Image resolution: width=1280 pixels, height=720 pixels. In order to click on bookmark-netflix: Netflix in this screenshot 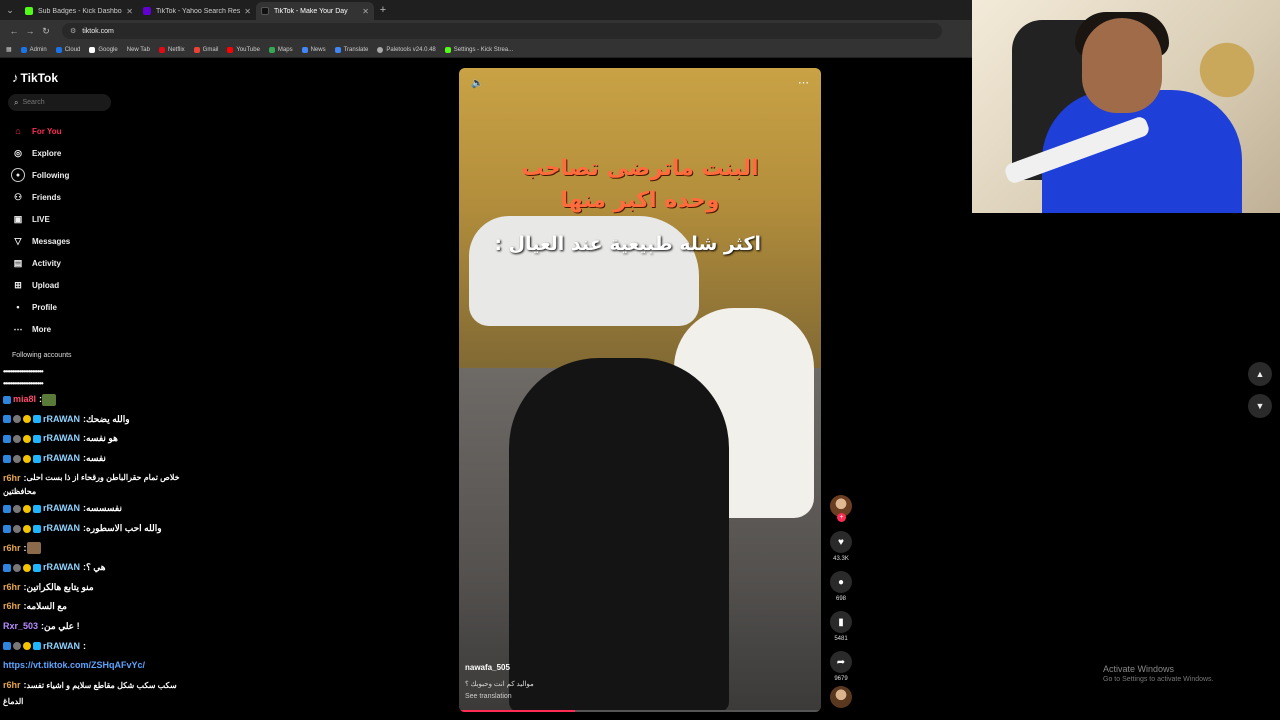, I will do `click(171, 49)`.